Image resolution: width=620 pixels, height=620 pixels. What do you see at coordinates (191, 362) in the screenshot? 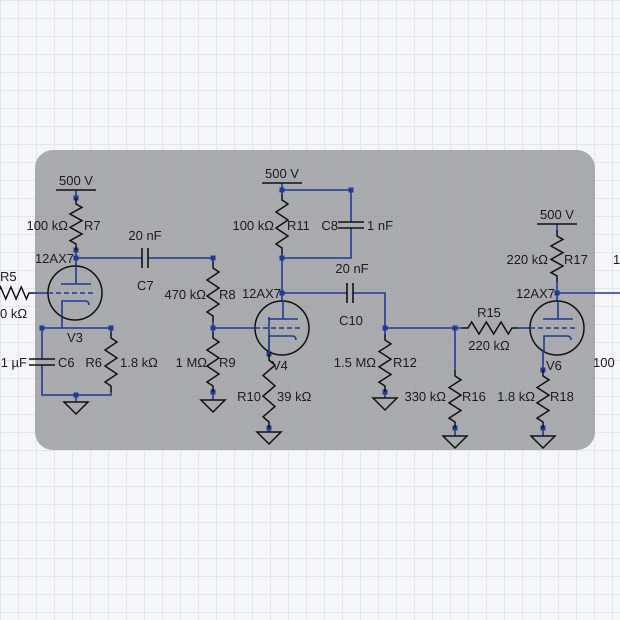
I see `resistor-value: 1 MΩ` at bounding box center [191, 362].